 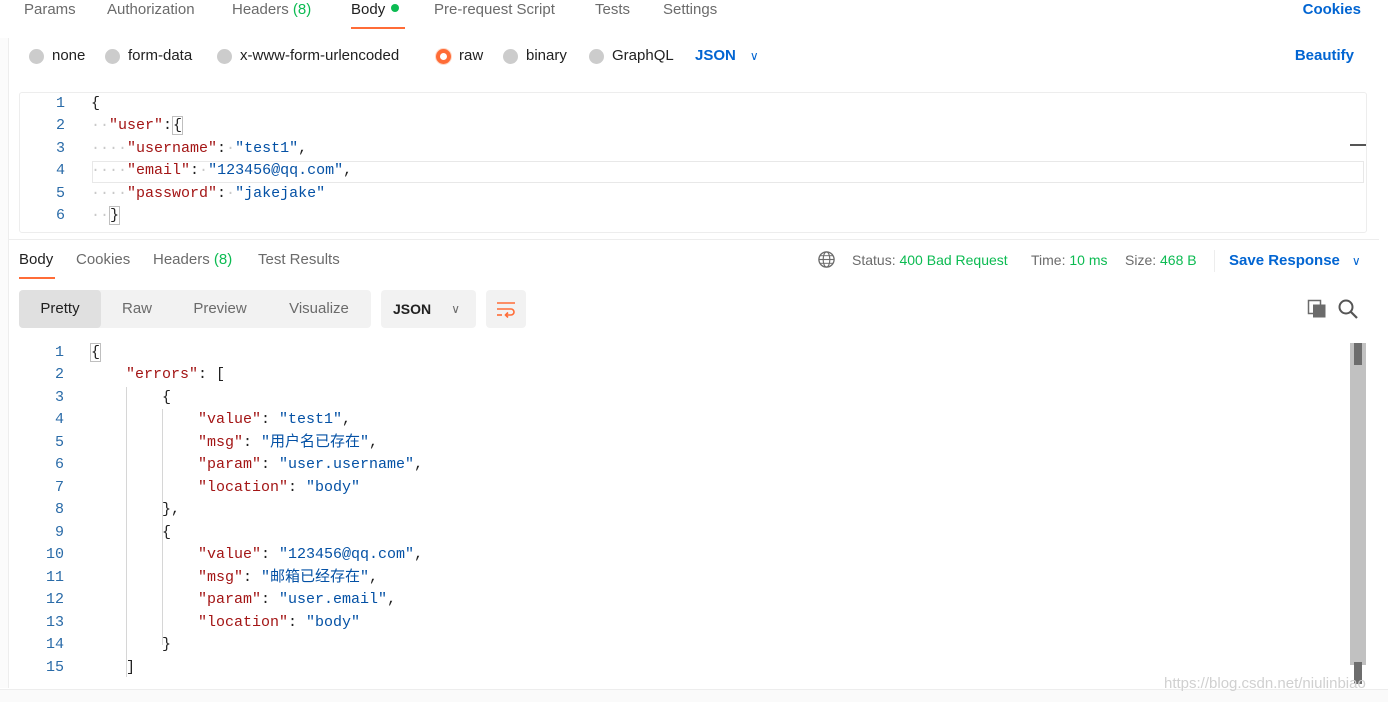 What do you see at coordinates (176, 374) in the screenshot?
I see `code-line-2: "errors": [` at bounding box center [176, 374].